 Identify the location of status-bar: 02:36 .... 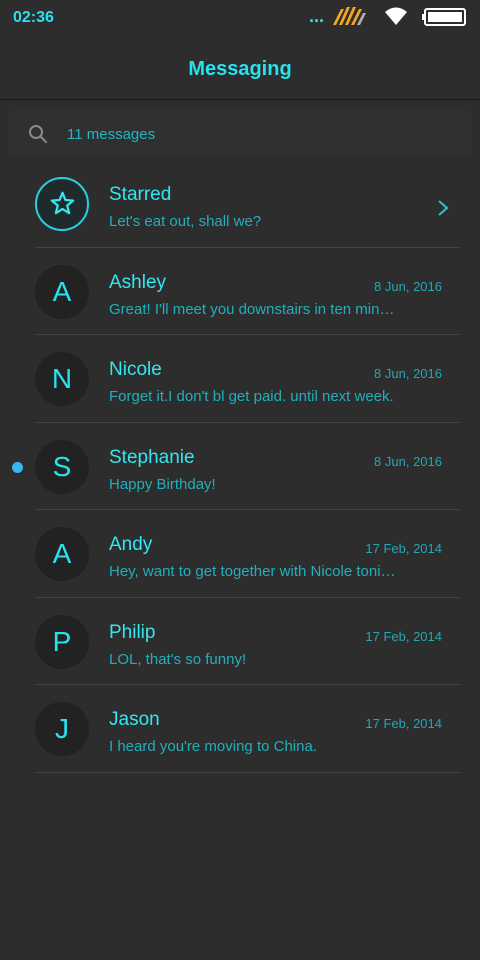
(240, 18).